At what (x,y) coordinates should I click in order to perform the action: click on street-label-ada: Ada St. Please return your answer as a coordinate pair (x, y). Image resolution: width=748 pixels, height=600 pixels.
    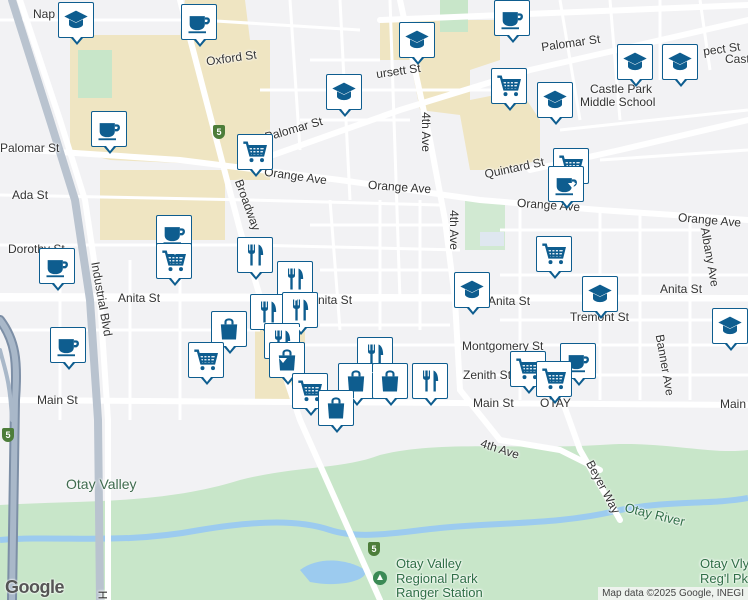
    Looking at the image, I should click on (30, 195).